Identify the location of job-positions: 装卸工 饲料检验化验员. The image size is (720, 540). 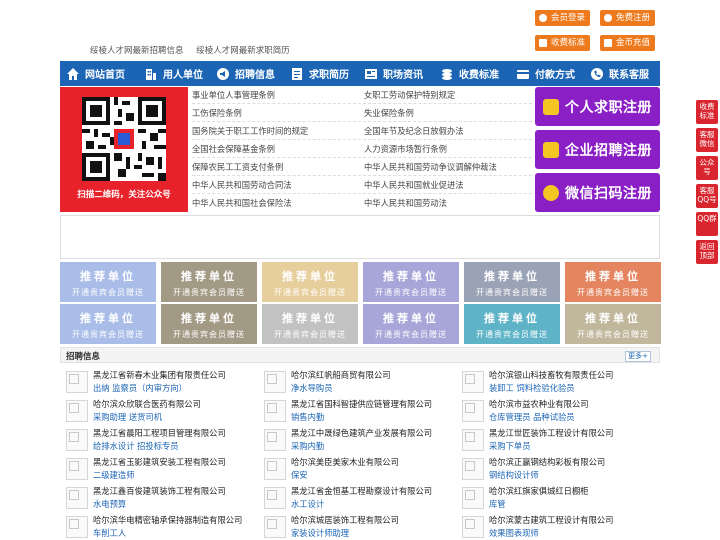
(532, 388).